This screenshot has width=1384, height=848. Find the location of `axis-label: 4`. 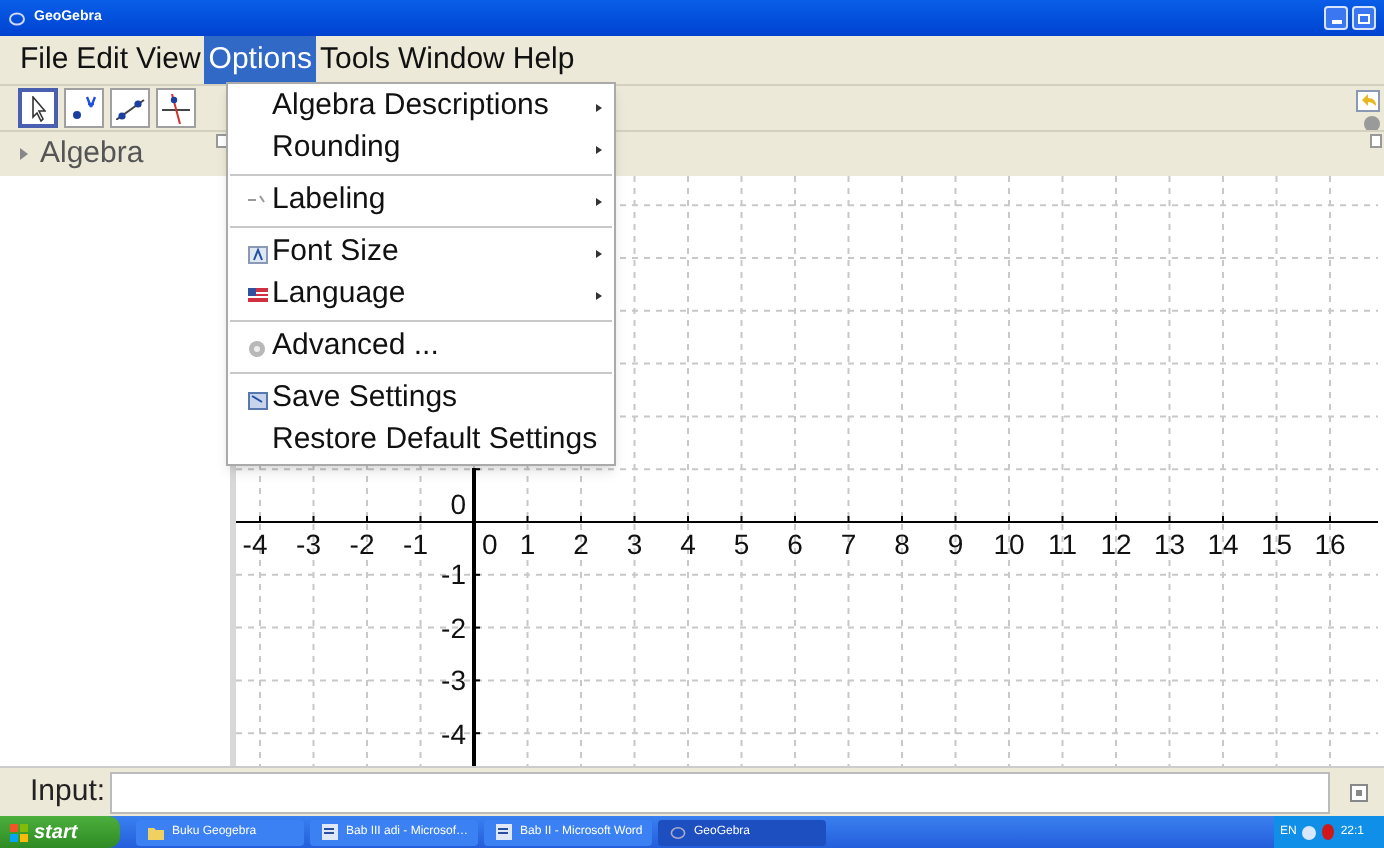

axis-label: 4 is located at coordinates (688, 544).